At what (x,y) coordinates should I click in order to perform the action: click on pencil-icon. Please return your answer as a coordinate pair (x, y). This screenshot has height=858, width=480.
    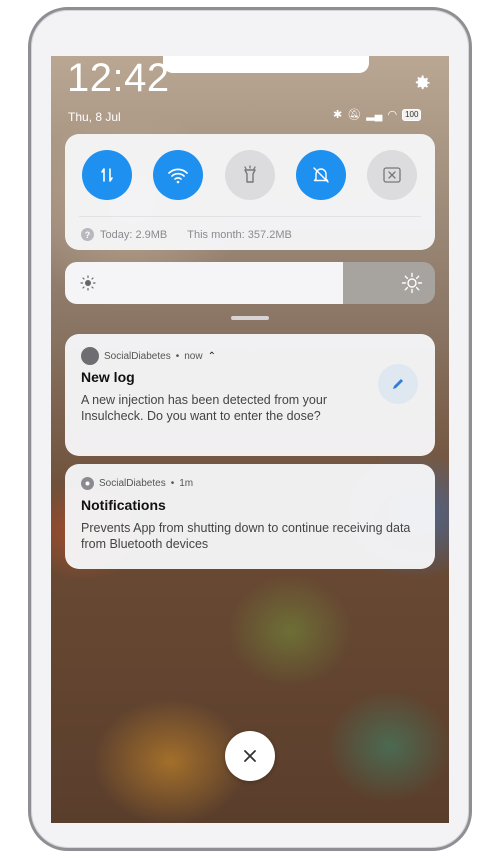
    Looking at the image, I should click on (398, 384).